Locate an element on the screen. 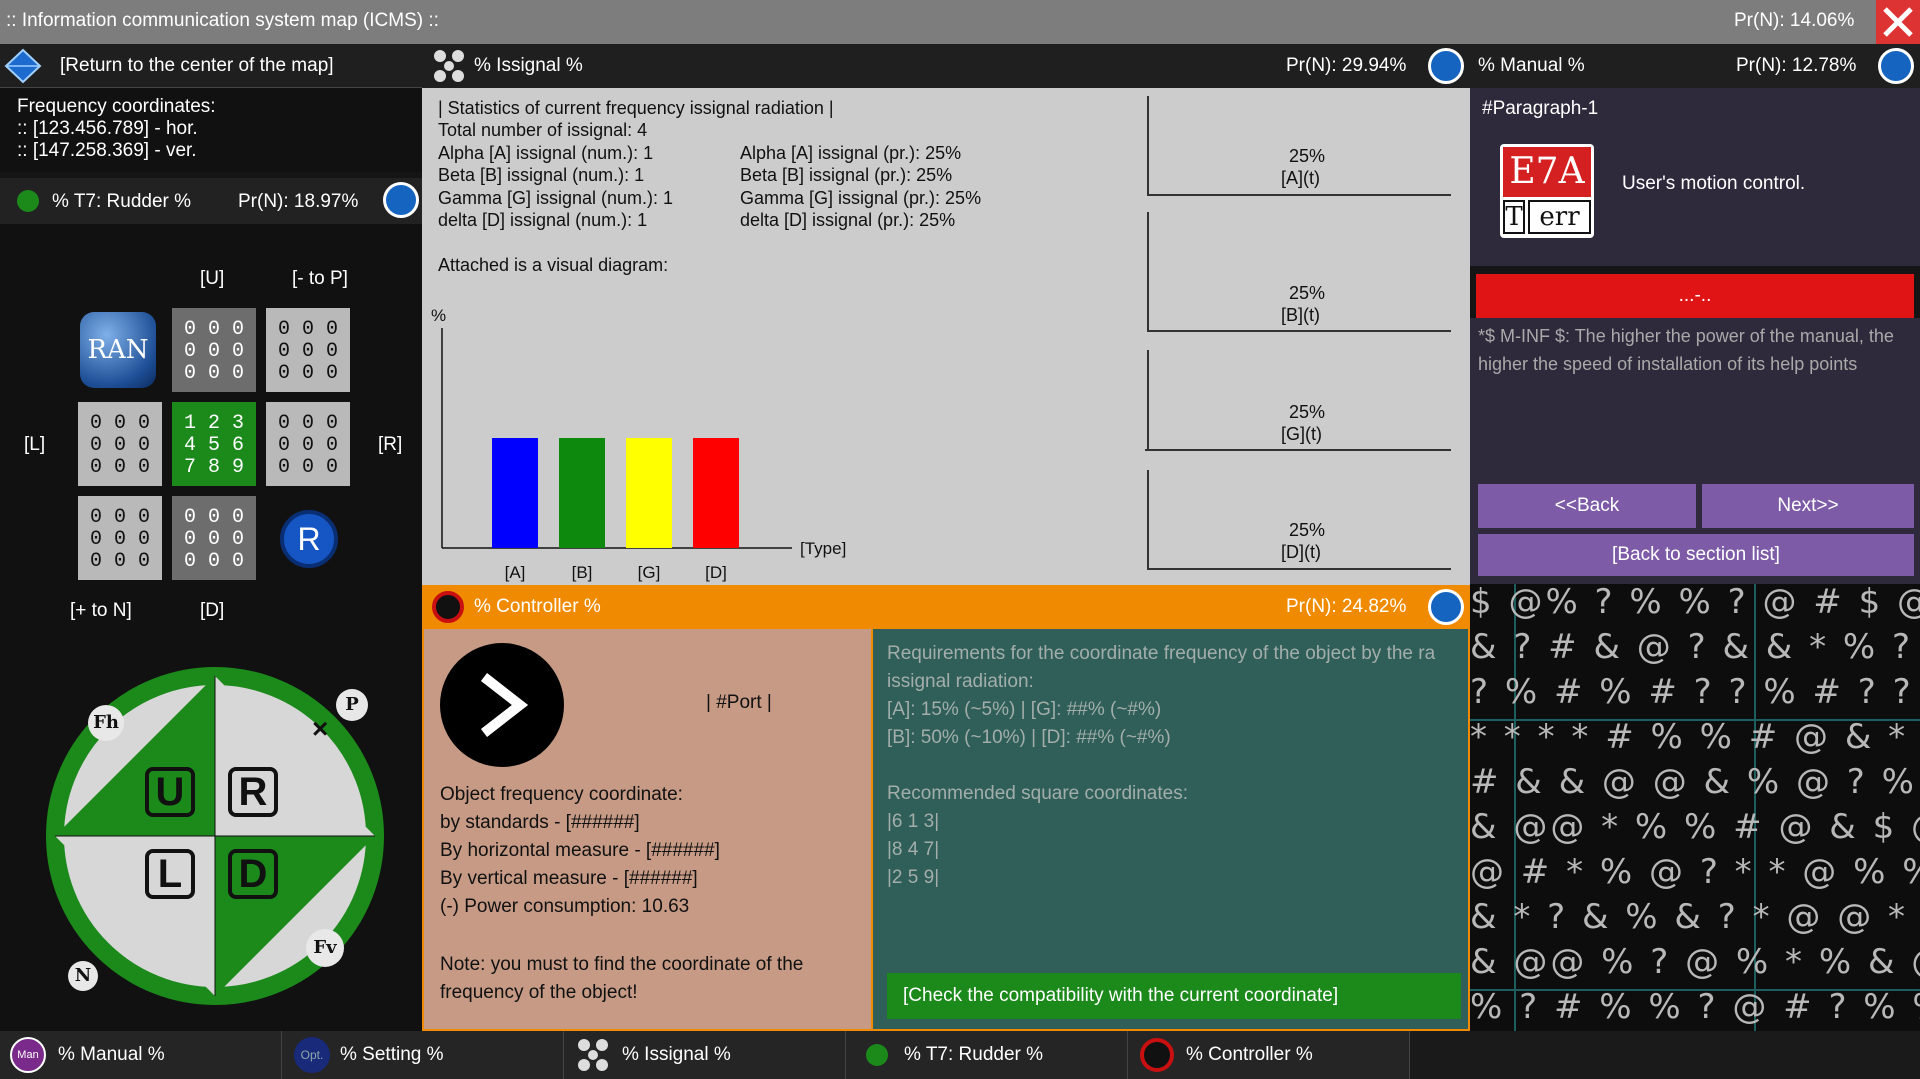 Image resolution: width=1920 pixels, height=1079 pixels. obj-line: By horizontal measure - [######] is located at coordinates (580, 850).